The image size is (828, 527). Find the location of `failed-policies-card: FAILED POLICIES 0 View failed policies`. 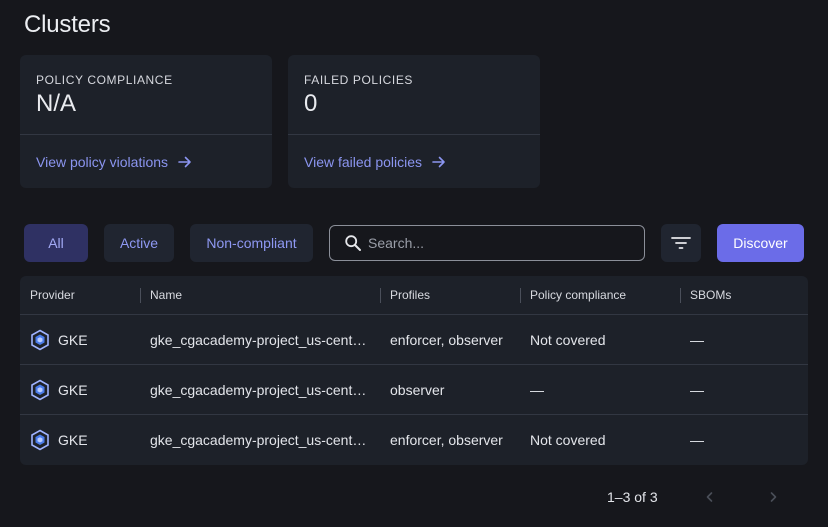

failed-policies-card: FAILED POLICIES 0 View failed policies is located at coordinates (414, 121).